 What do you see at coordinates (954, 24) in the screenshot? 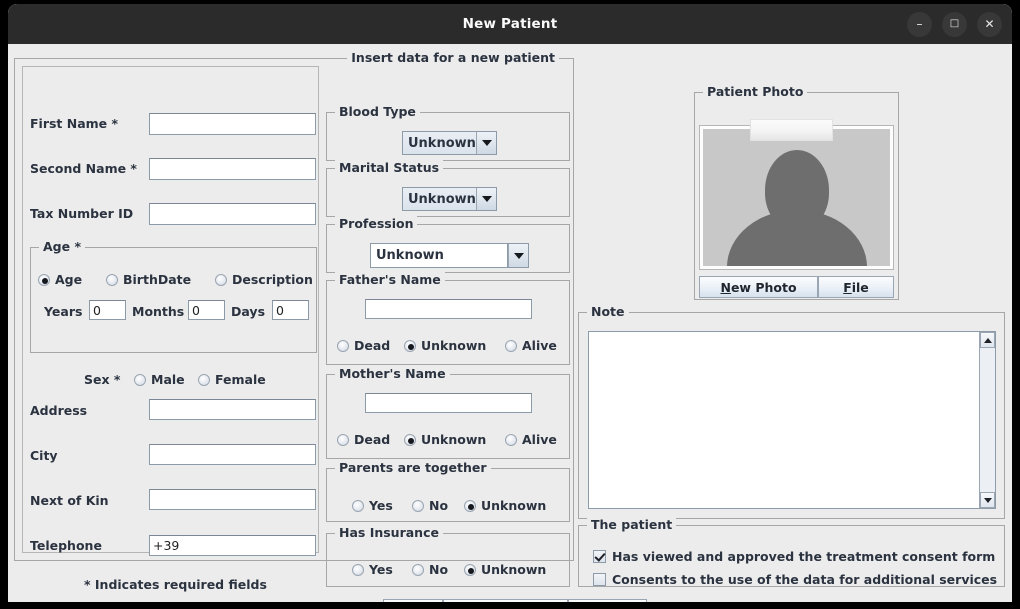
I see `maximize-icon: □` at bounding box center [954, 24].